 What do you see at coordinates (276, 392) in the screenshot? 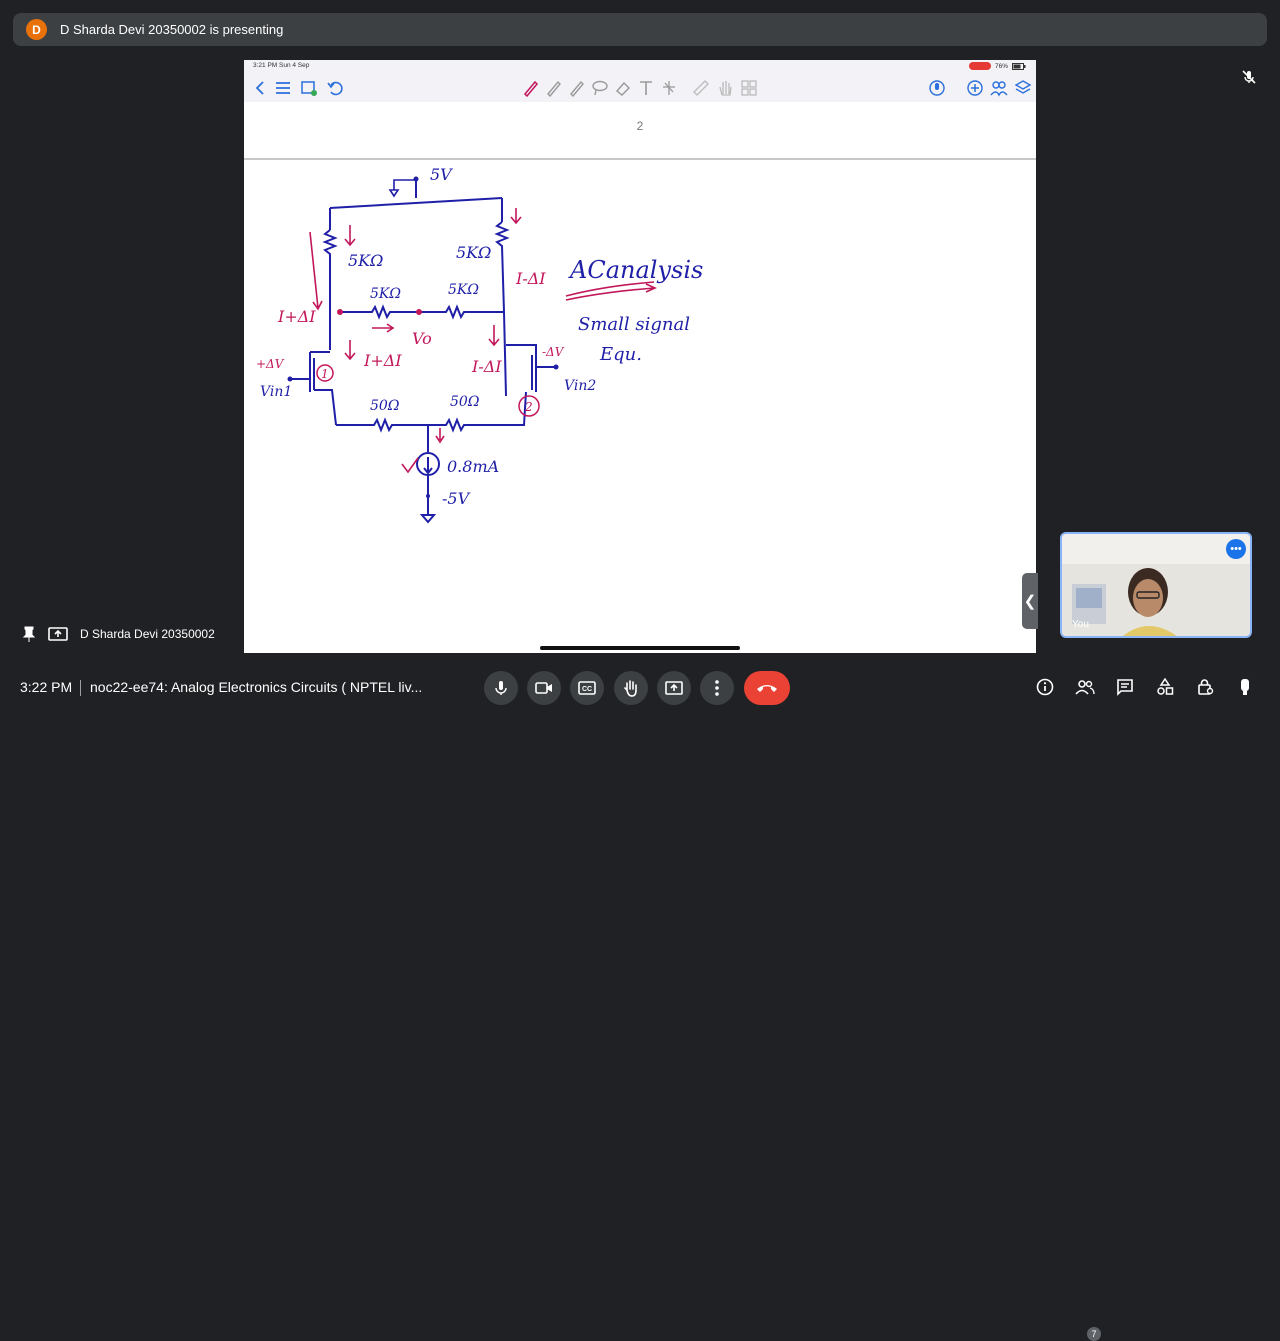
I see `label-vin1: Vin1` at bounding box center [276, 392].